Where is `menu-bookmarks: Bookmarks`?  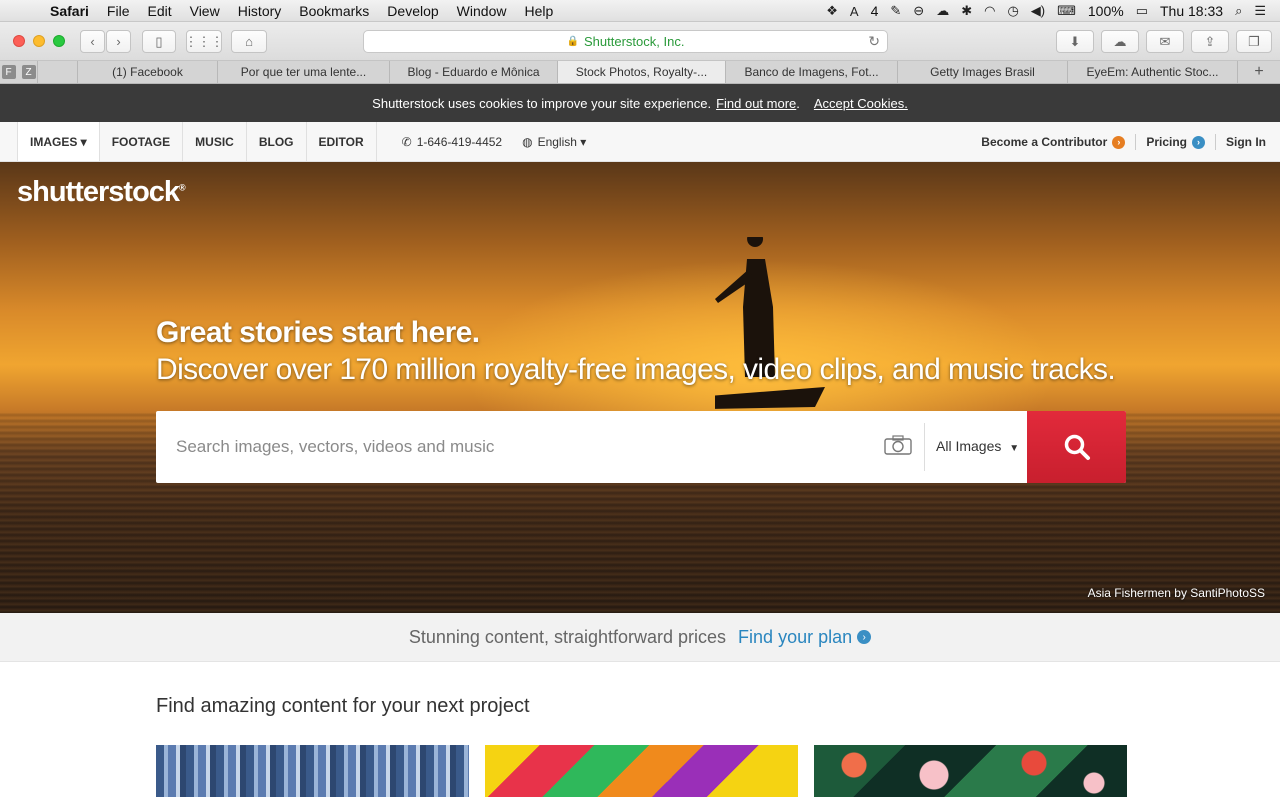 menu-bookmarks: Bookmarks is located at coordinates (334, 11).